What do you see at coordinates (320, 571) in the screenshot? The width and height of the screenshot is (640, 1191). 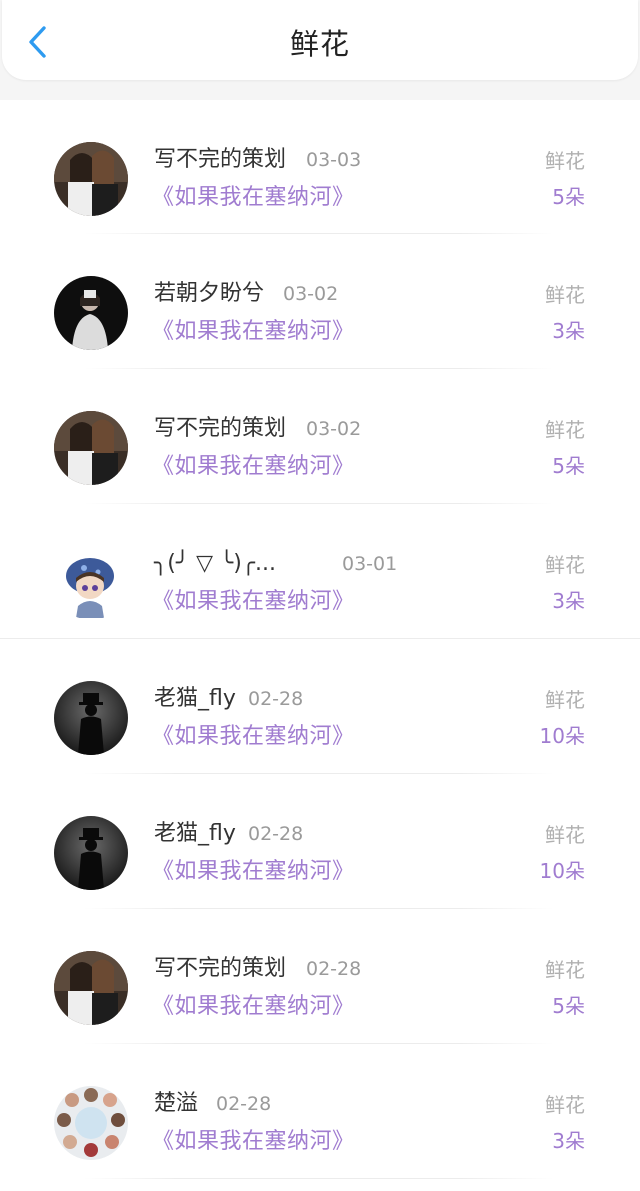 I see `list-item: ╮(╯ ▽ ╰)╭... 03-01 《如果我在塞纳河》 鲜花 3朵` at bounding box center [320, 571].